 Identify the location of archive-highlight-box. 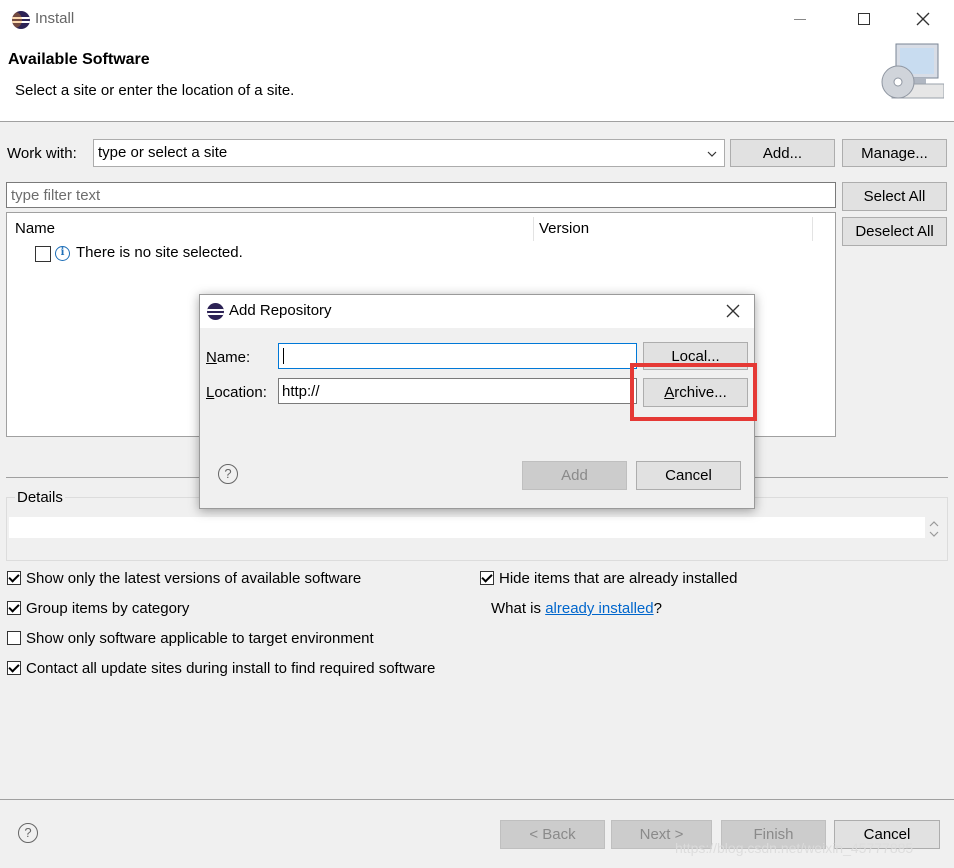
(693, 392).